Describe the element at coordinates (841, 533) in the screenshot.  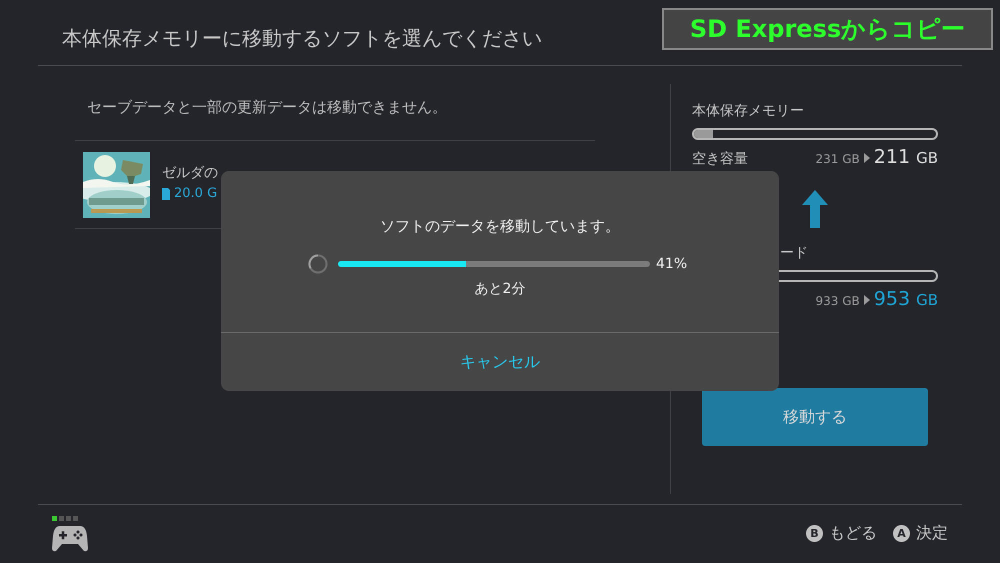
I see `footer-button: B もどる` at that location.